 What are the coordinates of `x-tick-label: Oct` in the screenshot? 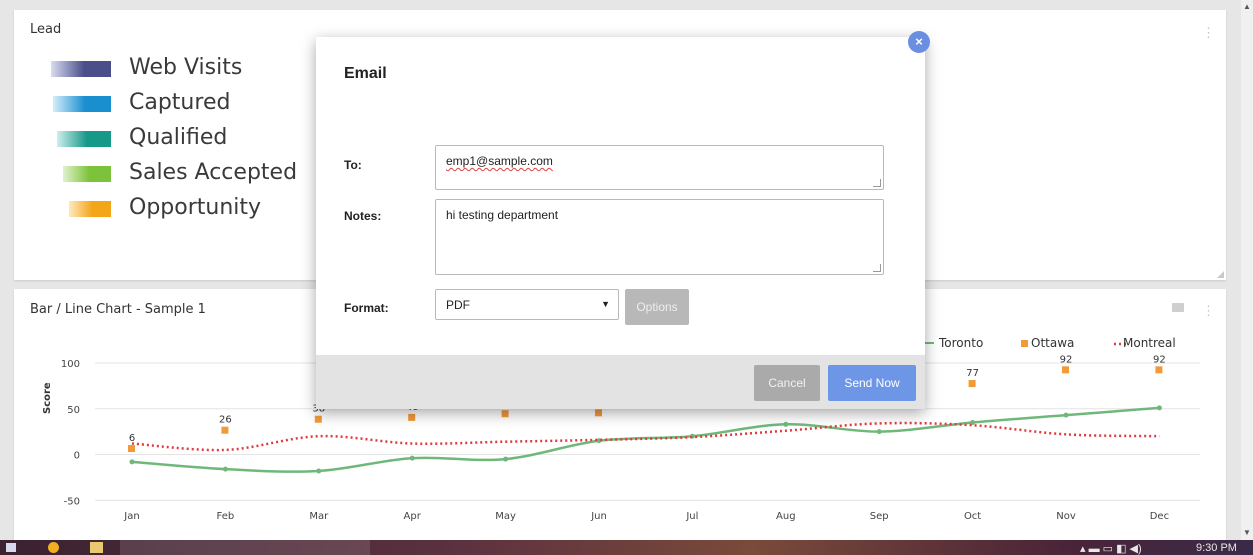 It's located at (972, 516).